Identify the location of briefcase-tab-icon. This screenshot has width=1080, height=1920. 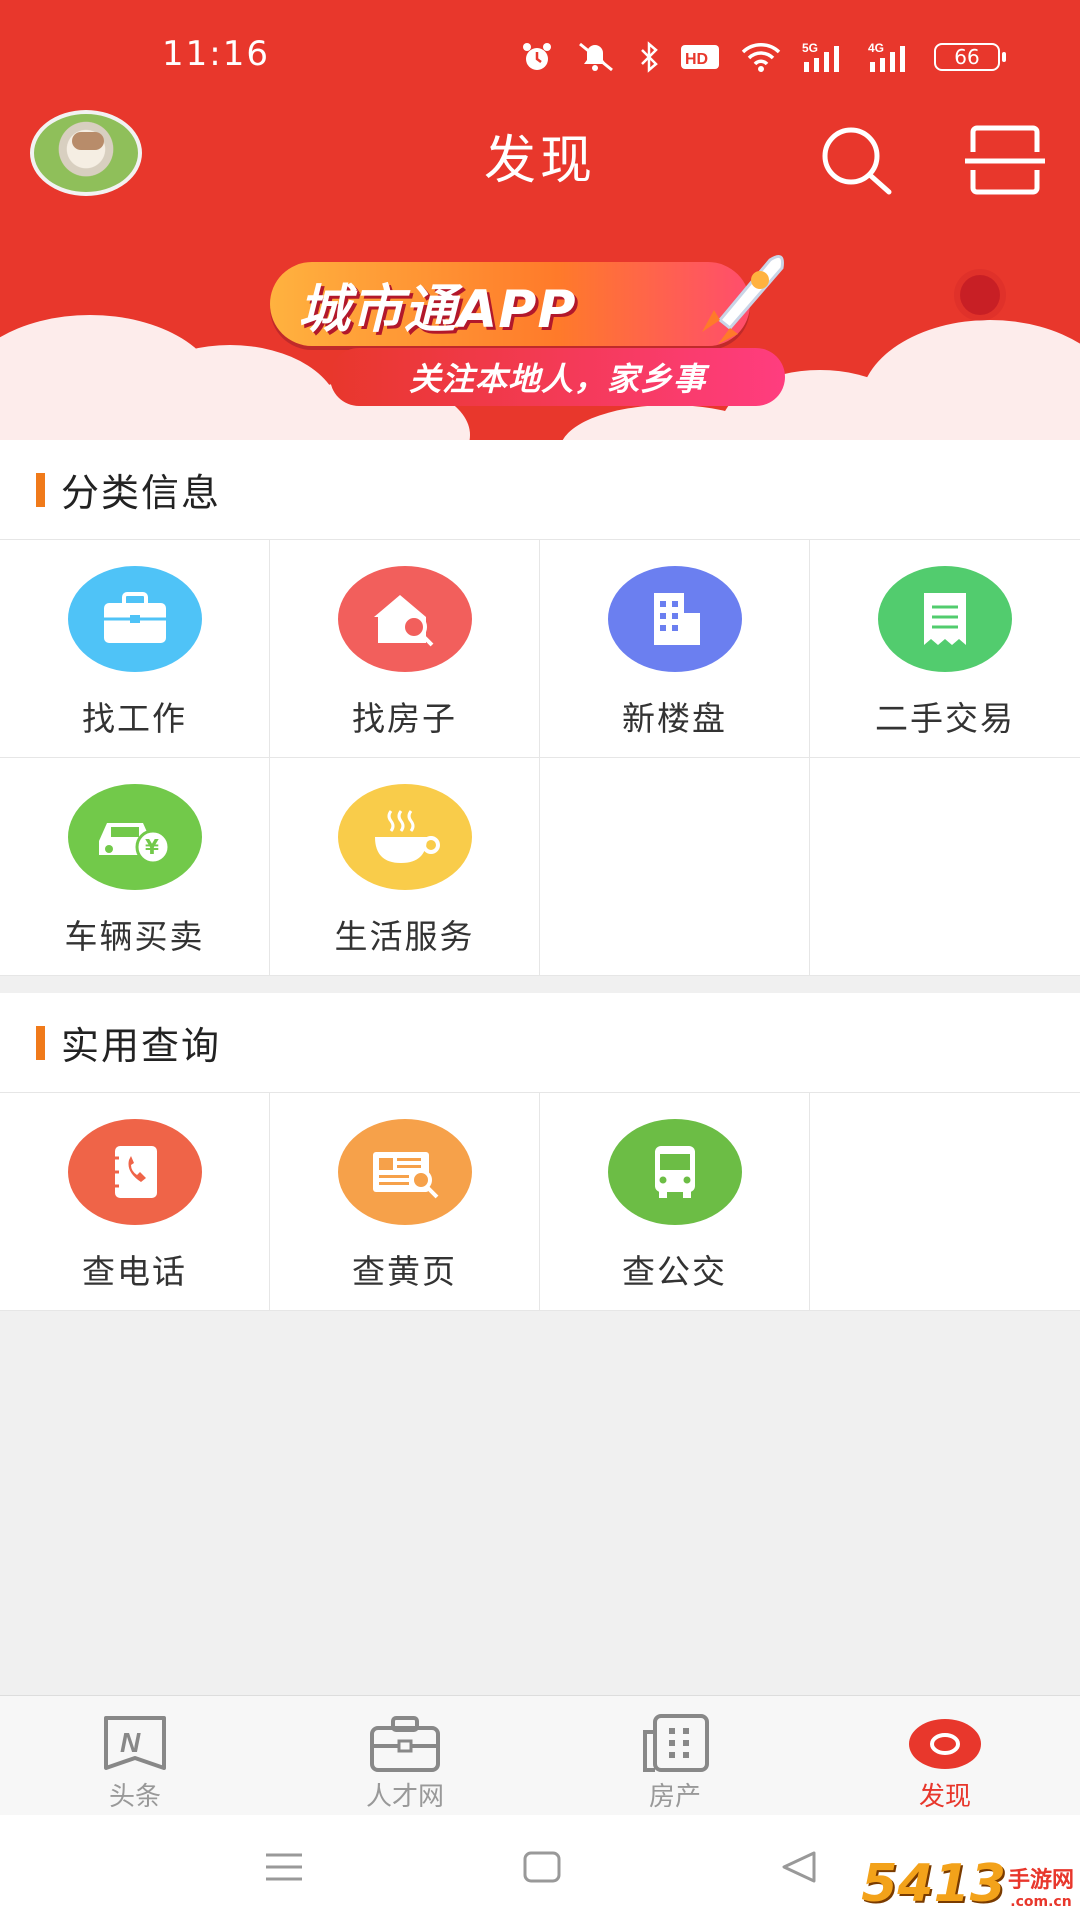
(405, 1744).